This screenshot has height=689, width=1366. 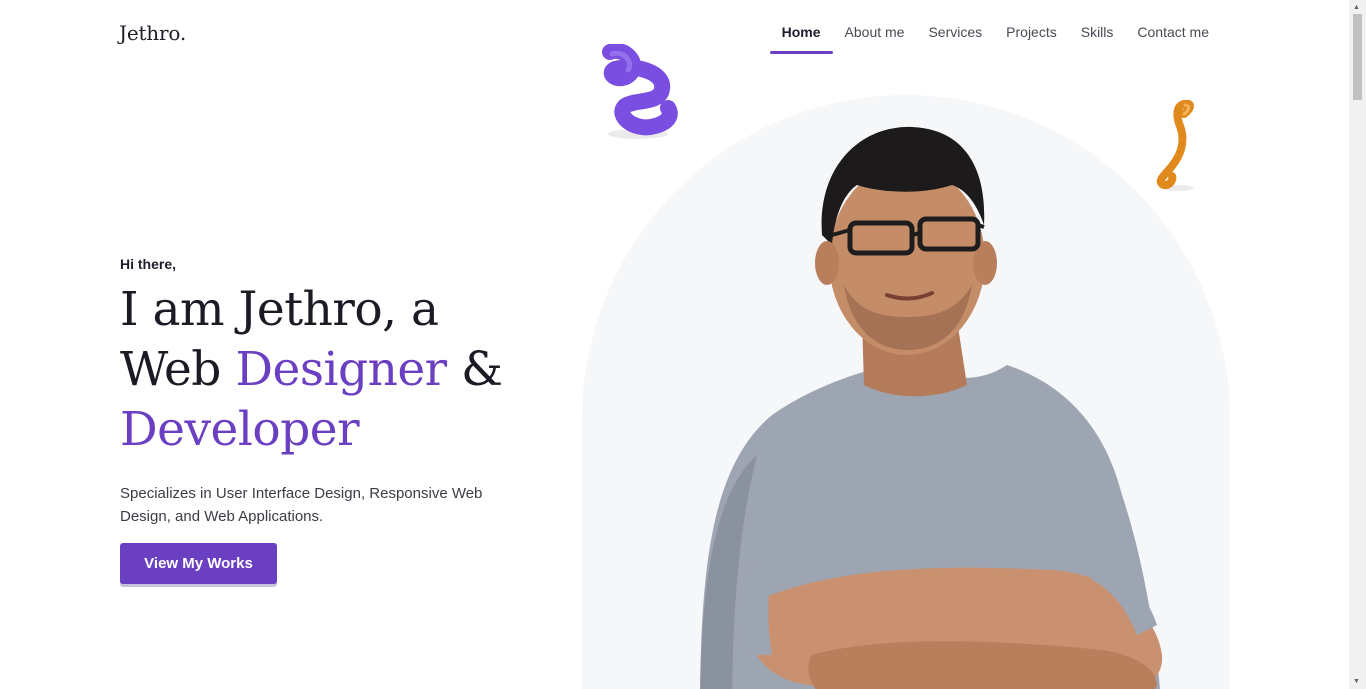 I want to click on headline-web: Web, so click(x=178, y=369).